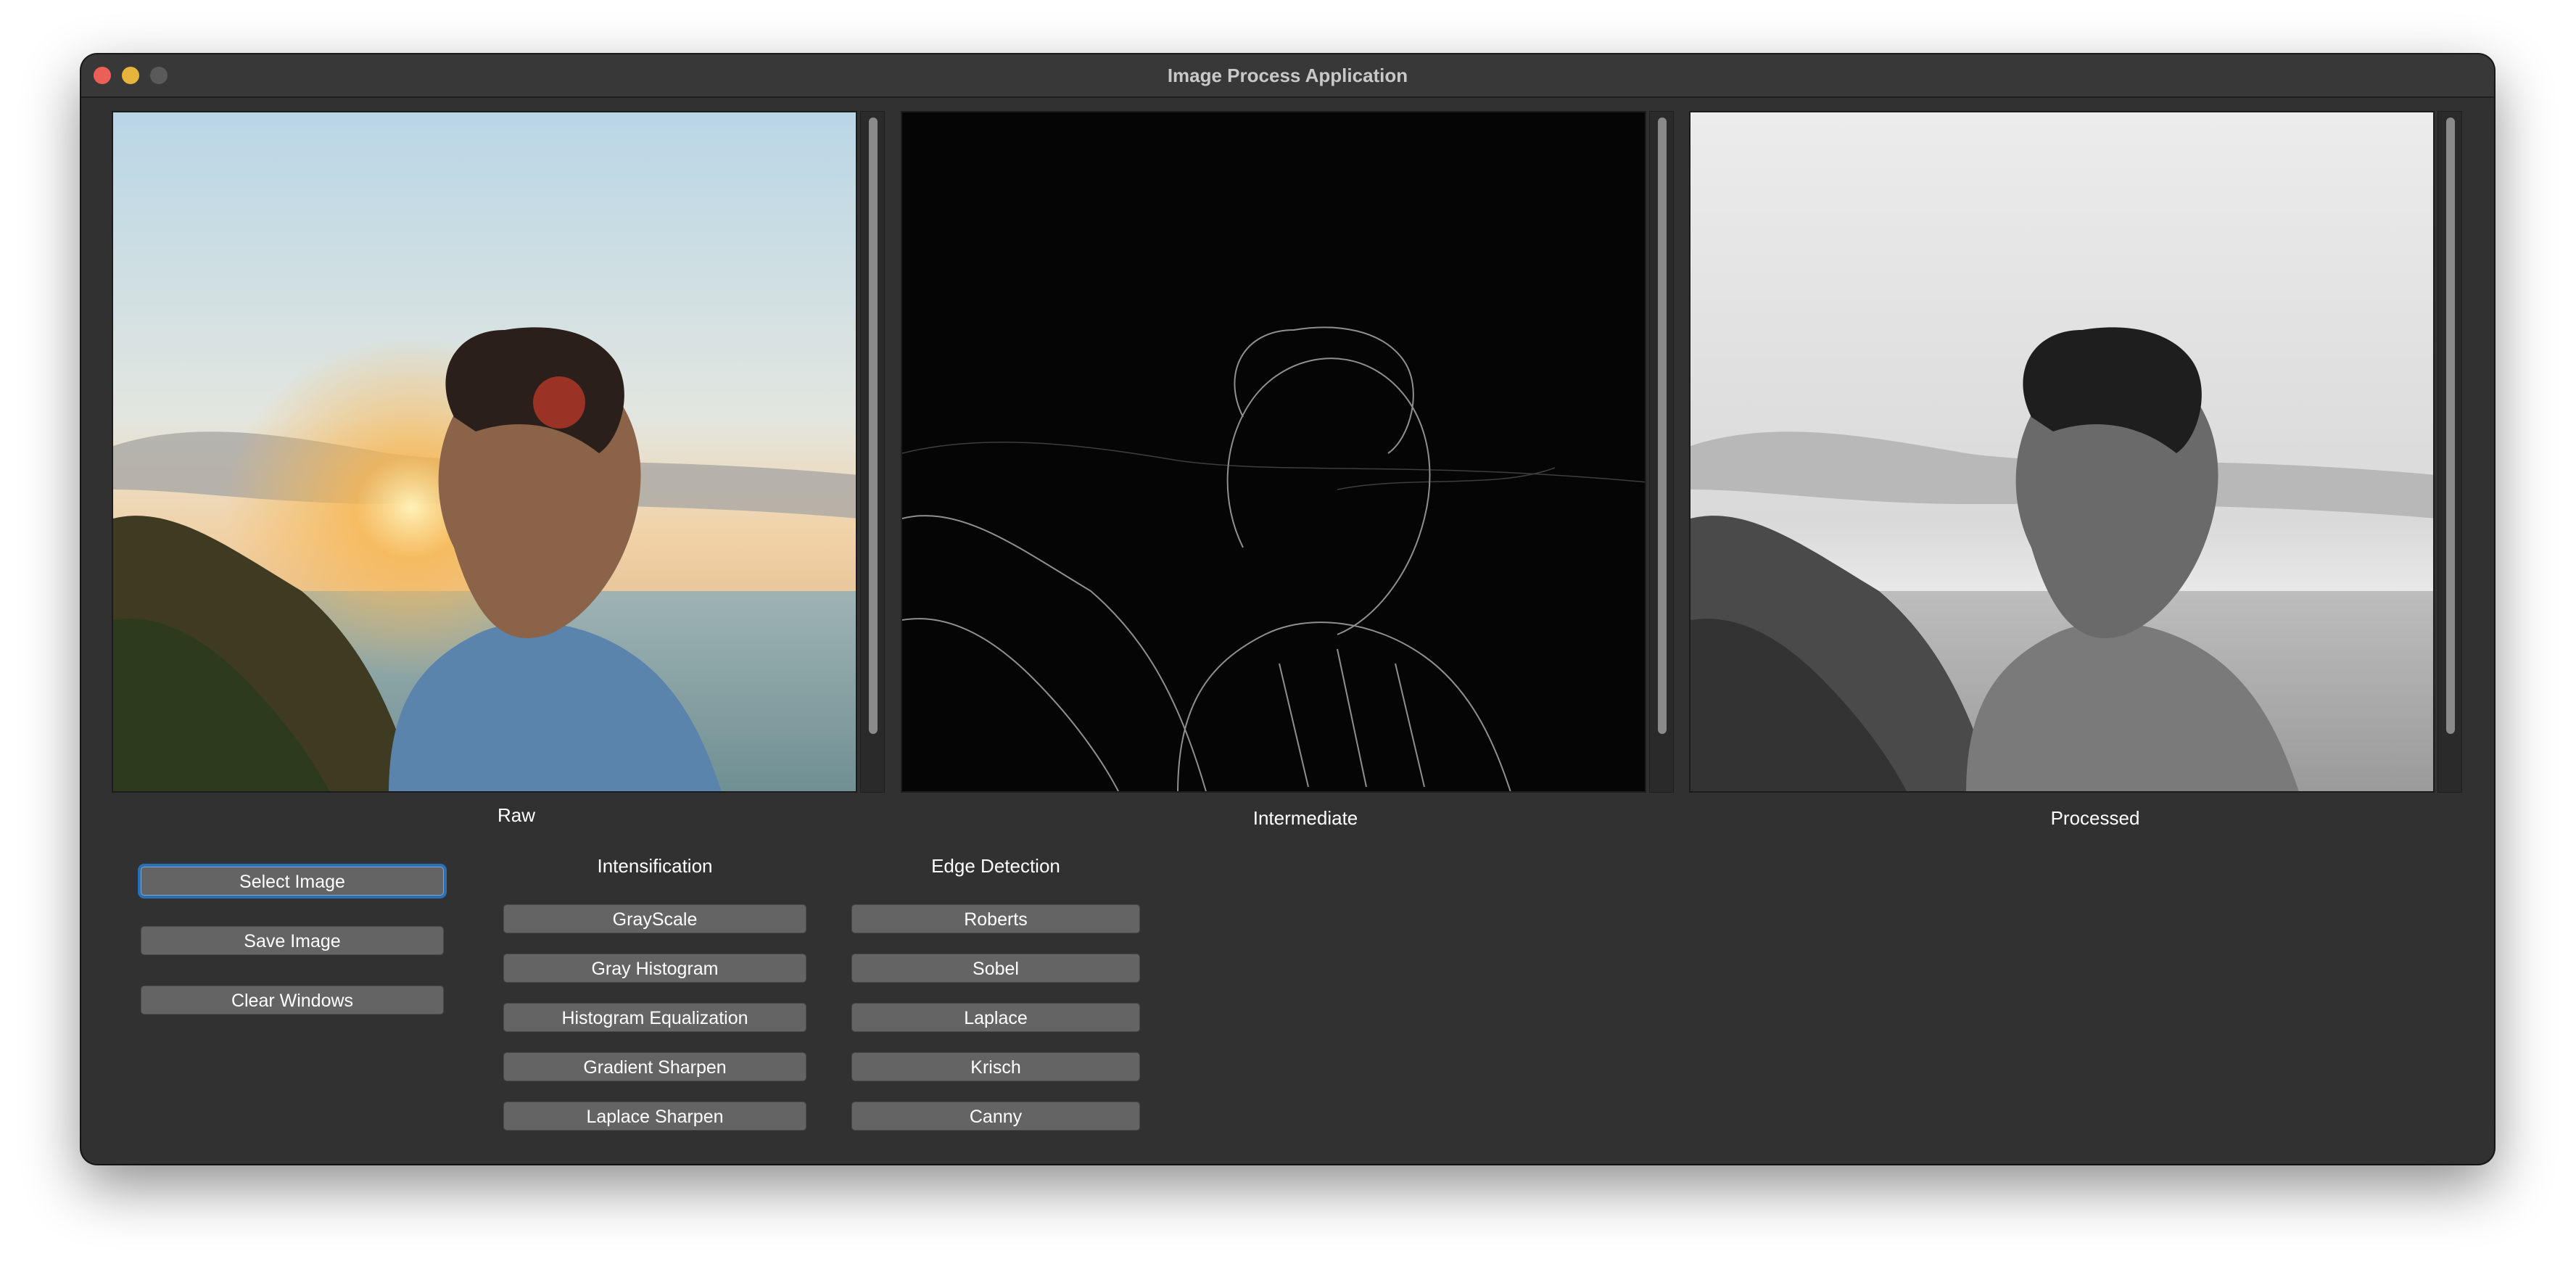  What do you see at coordinates (1305, 818) in the screenshot?
I see `intermediate-caption: Intermediate` at bounding box center [1305, 818].